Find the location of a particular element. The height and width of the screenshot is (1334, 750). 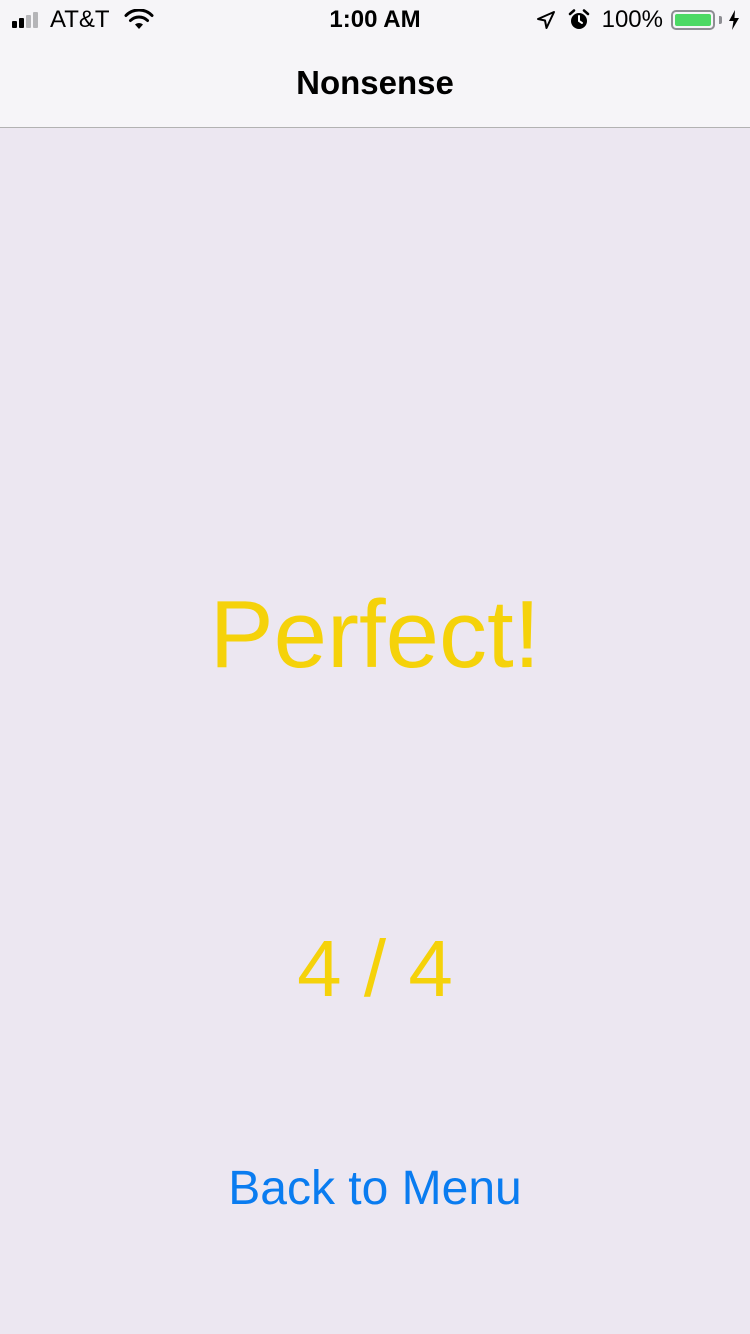

alarm-icon is located at coordinates (578, 19).